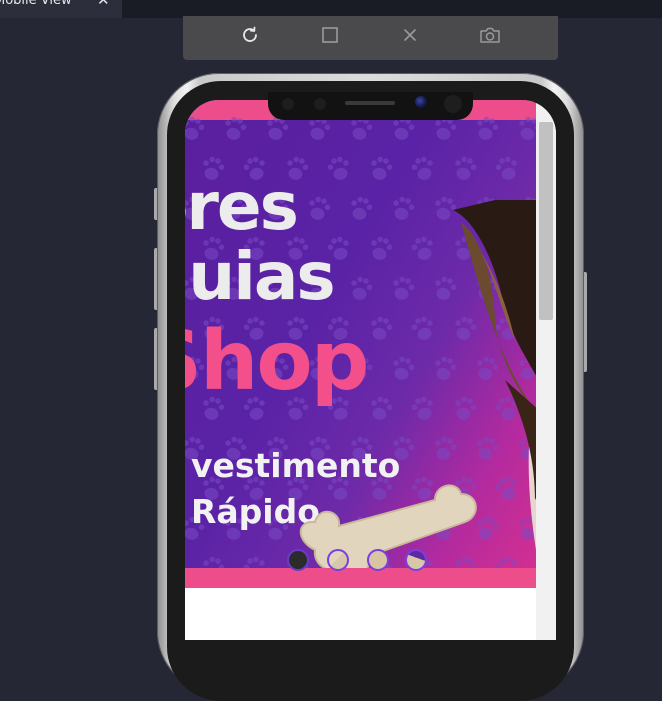 Image resolution: width=662 pixels, height=701 pixels. I want to click on square-icon, so click(330, 35).